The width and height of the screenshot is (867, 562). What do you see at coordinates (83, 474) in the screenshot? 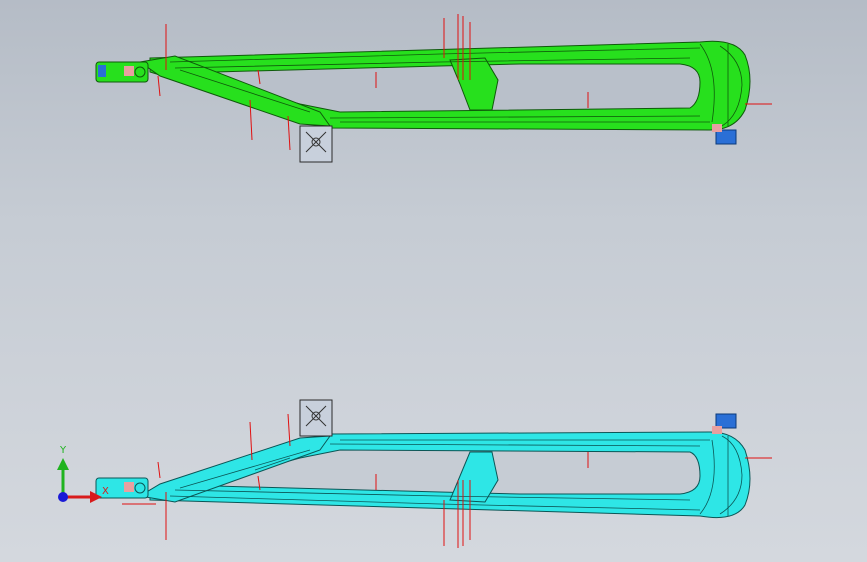
I see `view-triad: Y X` at bounding box center [83, 474].